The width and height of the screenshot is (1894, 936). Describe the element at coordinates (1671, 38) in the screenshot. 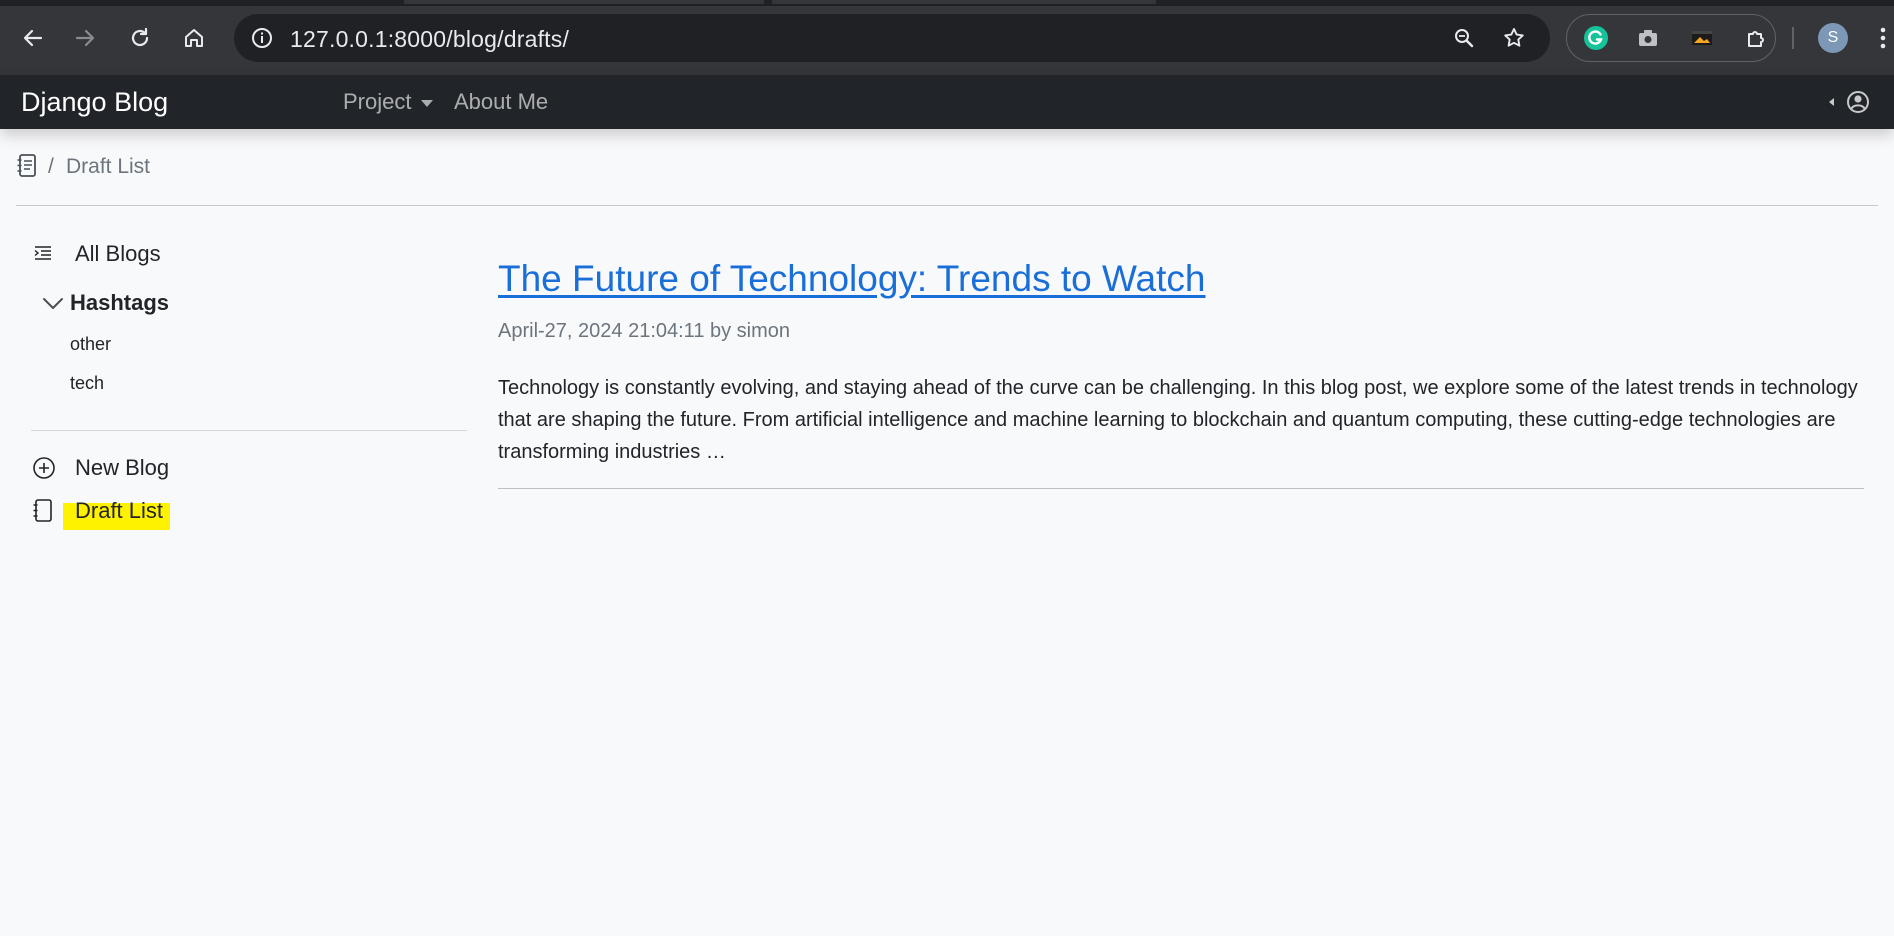

I see `extensions-group` at that location.